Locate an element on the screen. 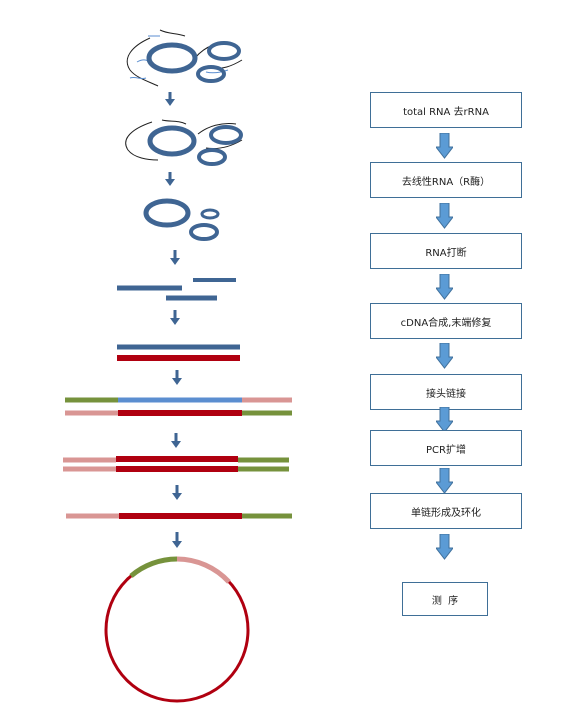  step-label: 单链形成及环化 is located at coordinates (446, 513).